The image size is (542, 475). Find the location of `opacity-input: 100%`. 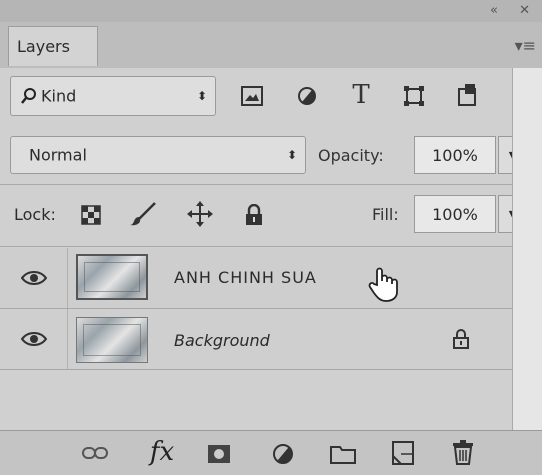

opacity-input: 100% is located at coordinates (455, 155).